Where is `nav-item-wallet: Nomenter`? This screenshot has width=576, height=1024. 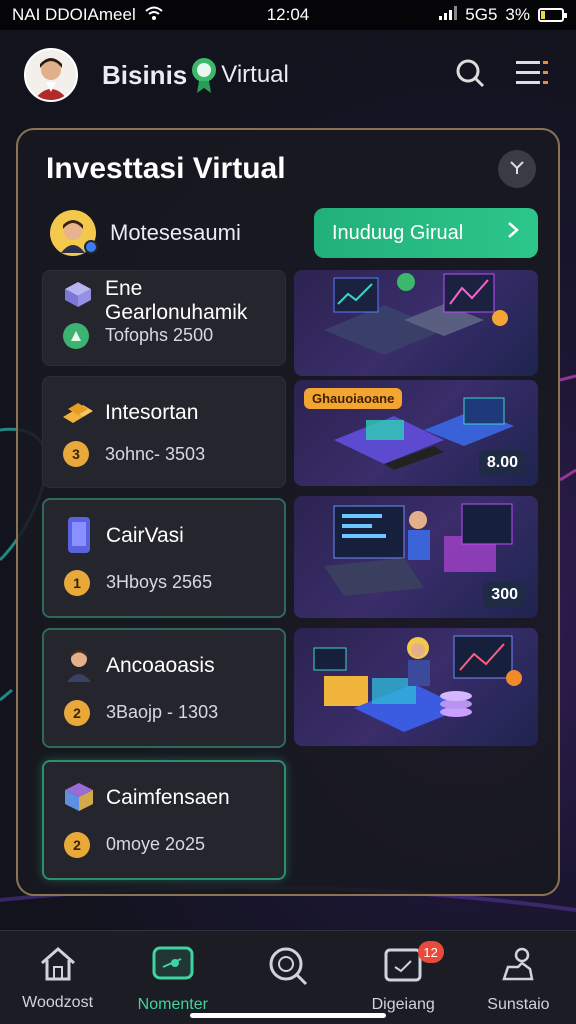 nav-item-wallet: Nomenter is located at coordinates (172, 977).